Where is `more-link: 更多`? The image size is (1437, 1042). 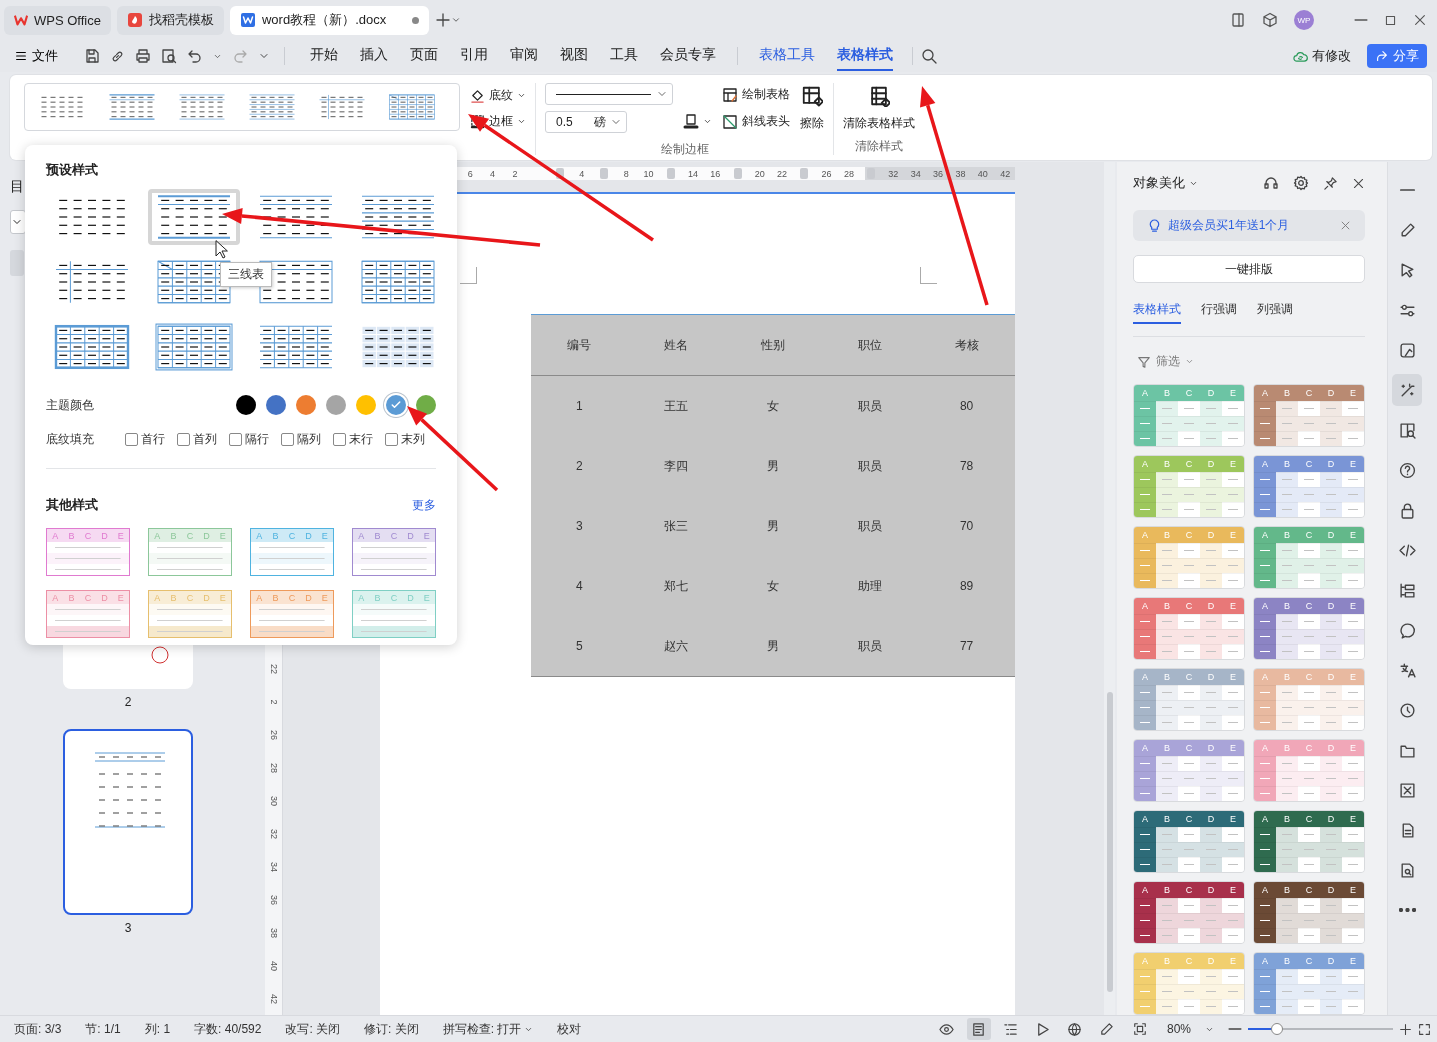
more-link: 更多 is located at coordinates (424, 505).